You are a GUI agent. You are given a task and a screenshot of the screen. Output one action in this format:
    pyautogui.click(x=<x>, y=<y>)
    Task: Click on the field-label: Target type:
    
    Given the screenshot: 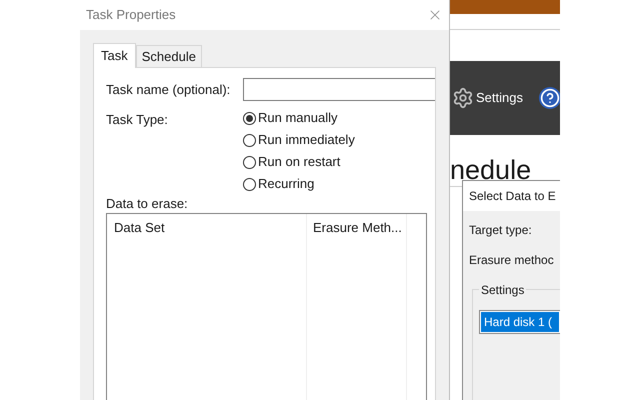 What is the action you would take?
    pyautogui.click(x=501, y=230)
    